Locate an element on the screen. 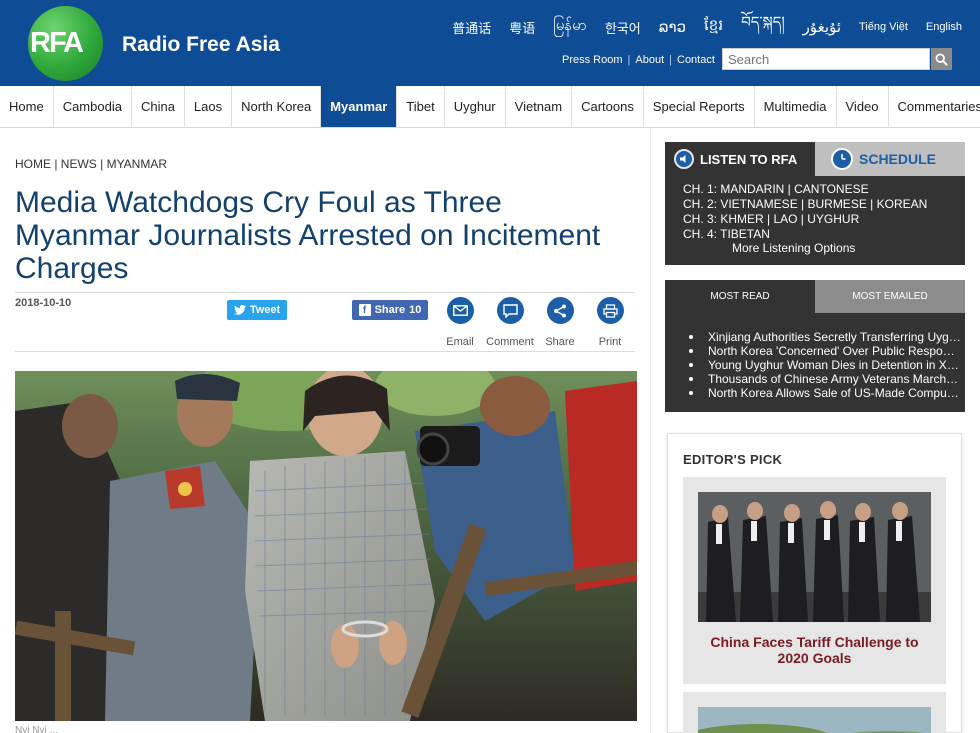 Image resolution: width=980 pixels, height=733 pixels. tab-most-read: MOST READ is located at coordinates (740, 296).